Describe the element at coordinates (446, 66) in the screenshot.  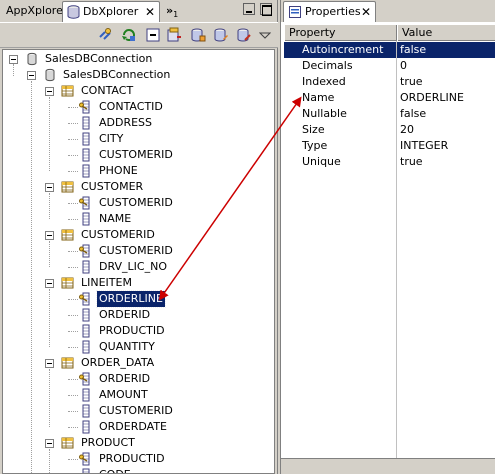
I see `property-value: 0` at that location.